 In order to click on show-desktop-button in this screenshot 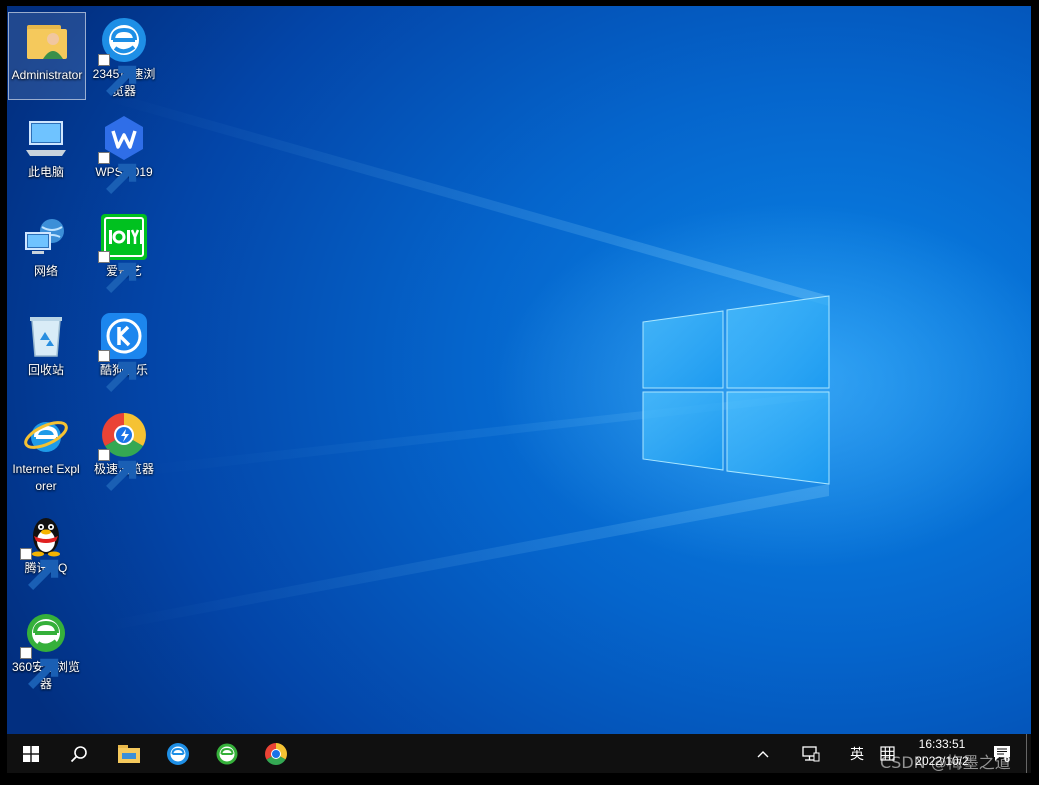, I will do `click(1026, 753)`.